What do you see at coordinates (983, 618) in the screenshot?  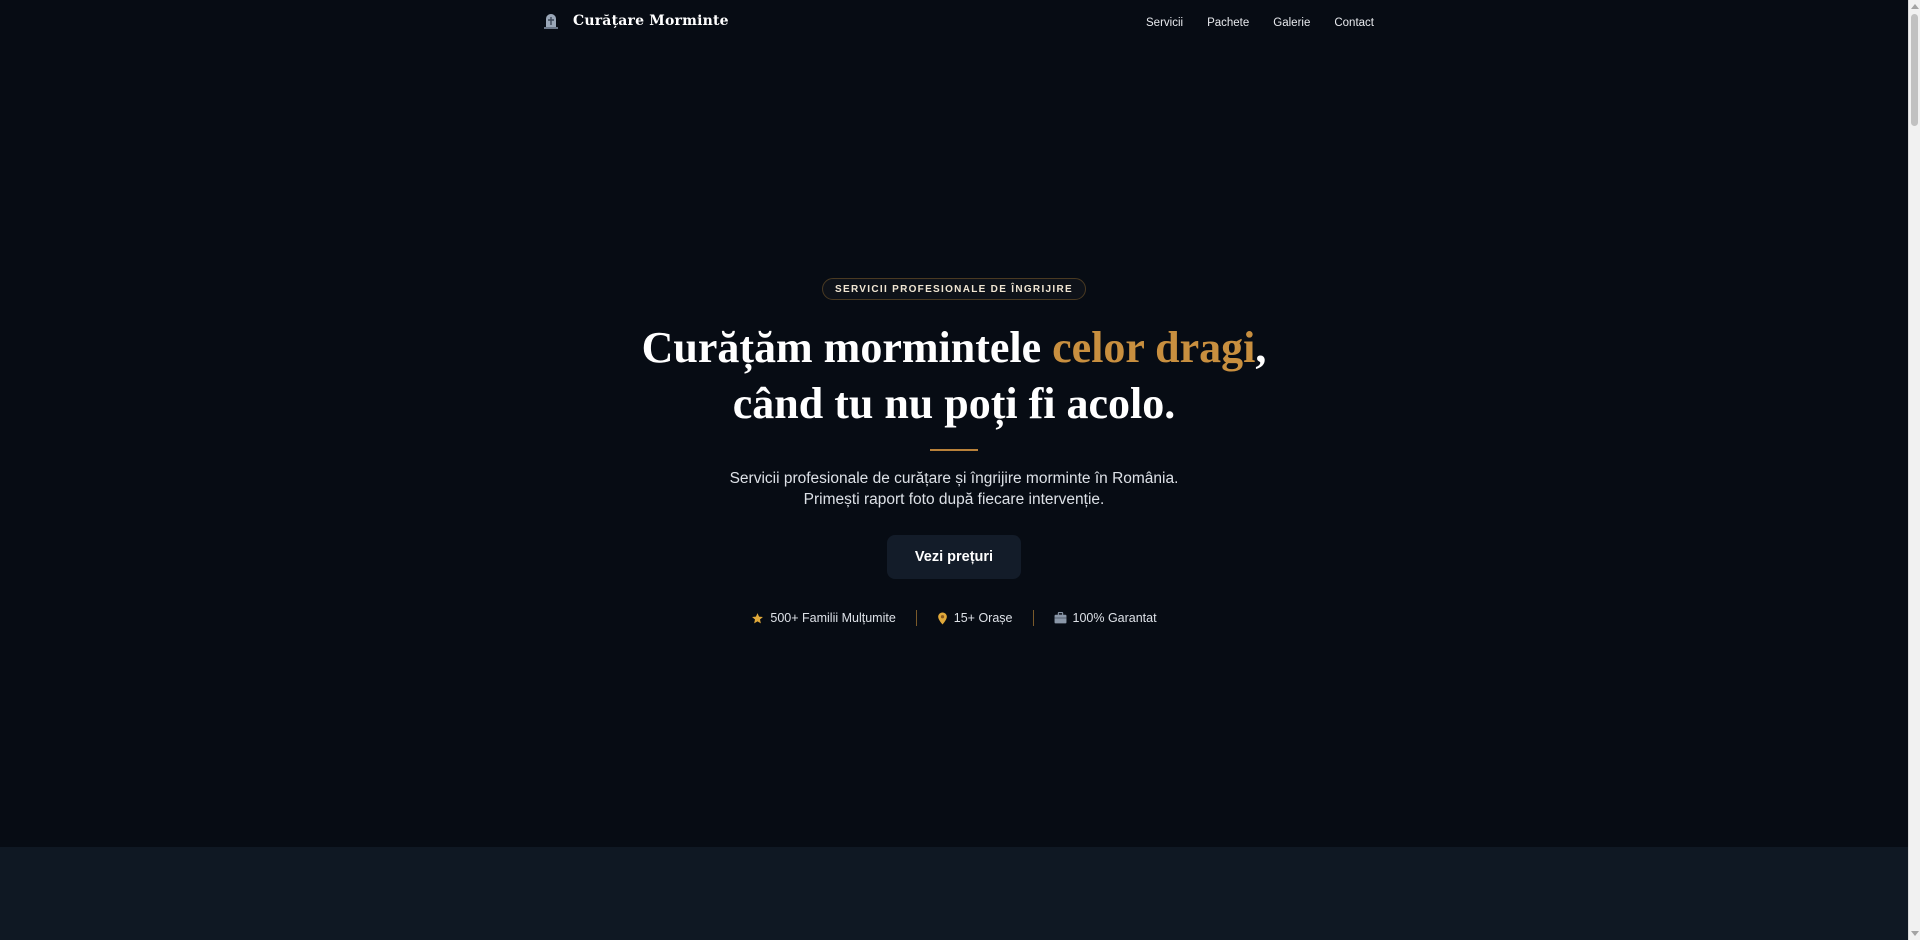 I see `stat-cities-label: 15+ Orașe` at bounding box center [983, 618].